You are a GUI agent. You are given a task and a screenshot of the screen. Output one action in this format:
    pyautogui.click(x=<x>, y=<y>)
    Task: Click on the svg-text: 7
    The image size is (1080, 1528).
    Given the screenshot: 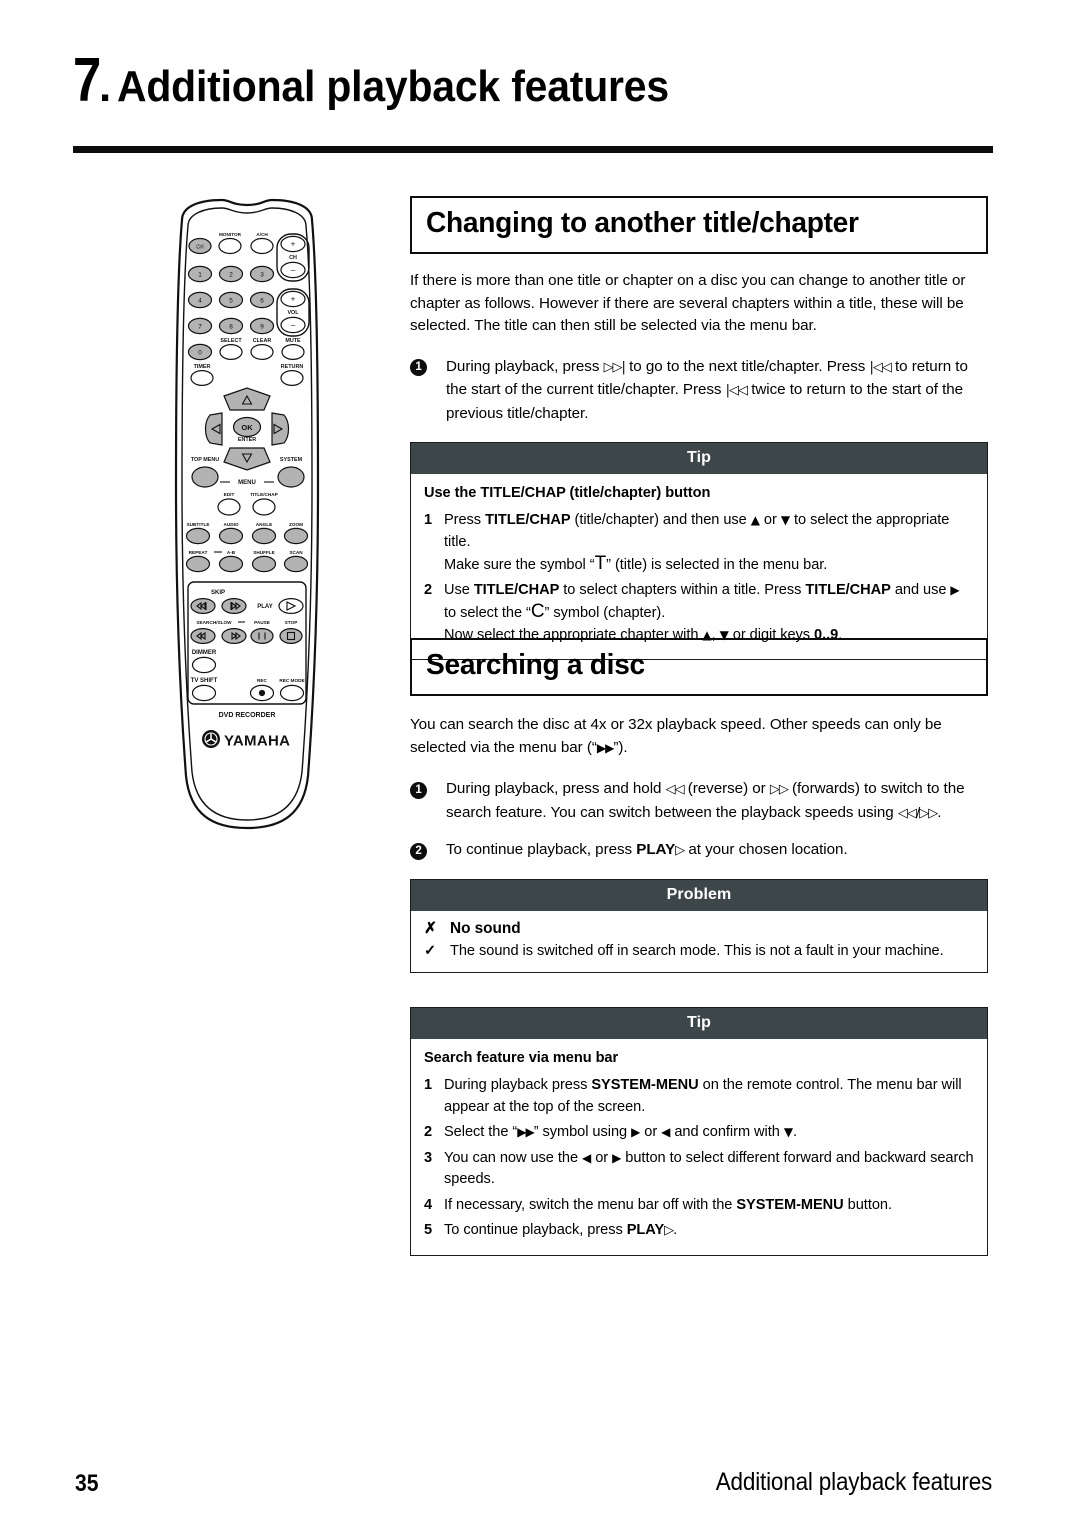 What is the action you would take?
    pyautogui.click(x=200, y=326)
    